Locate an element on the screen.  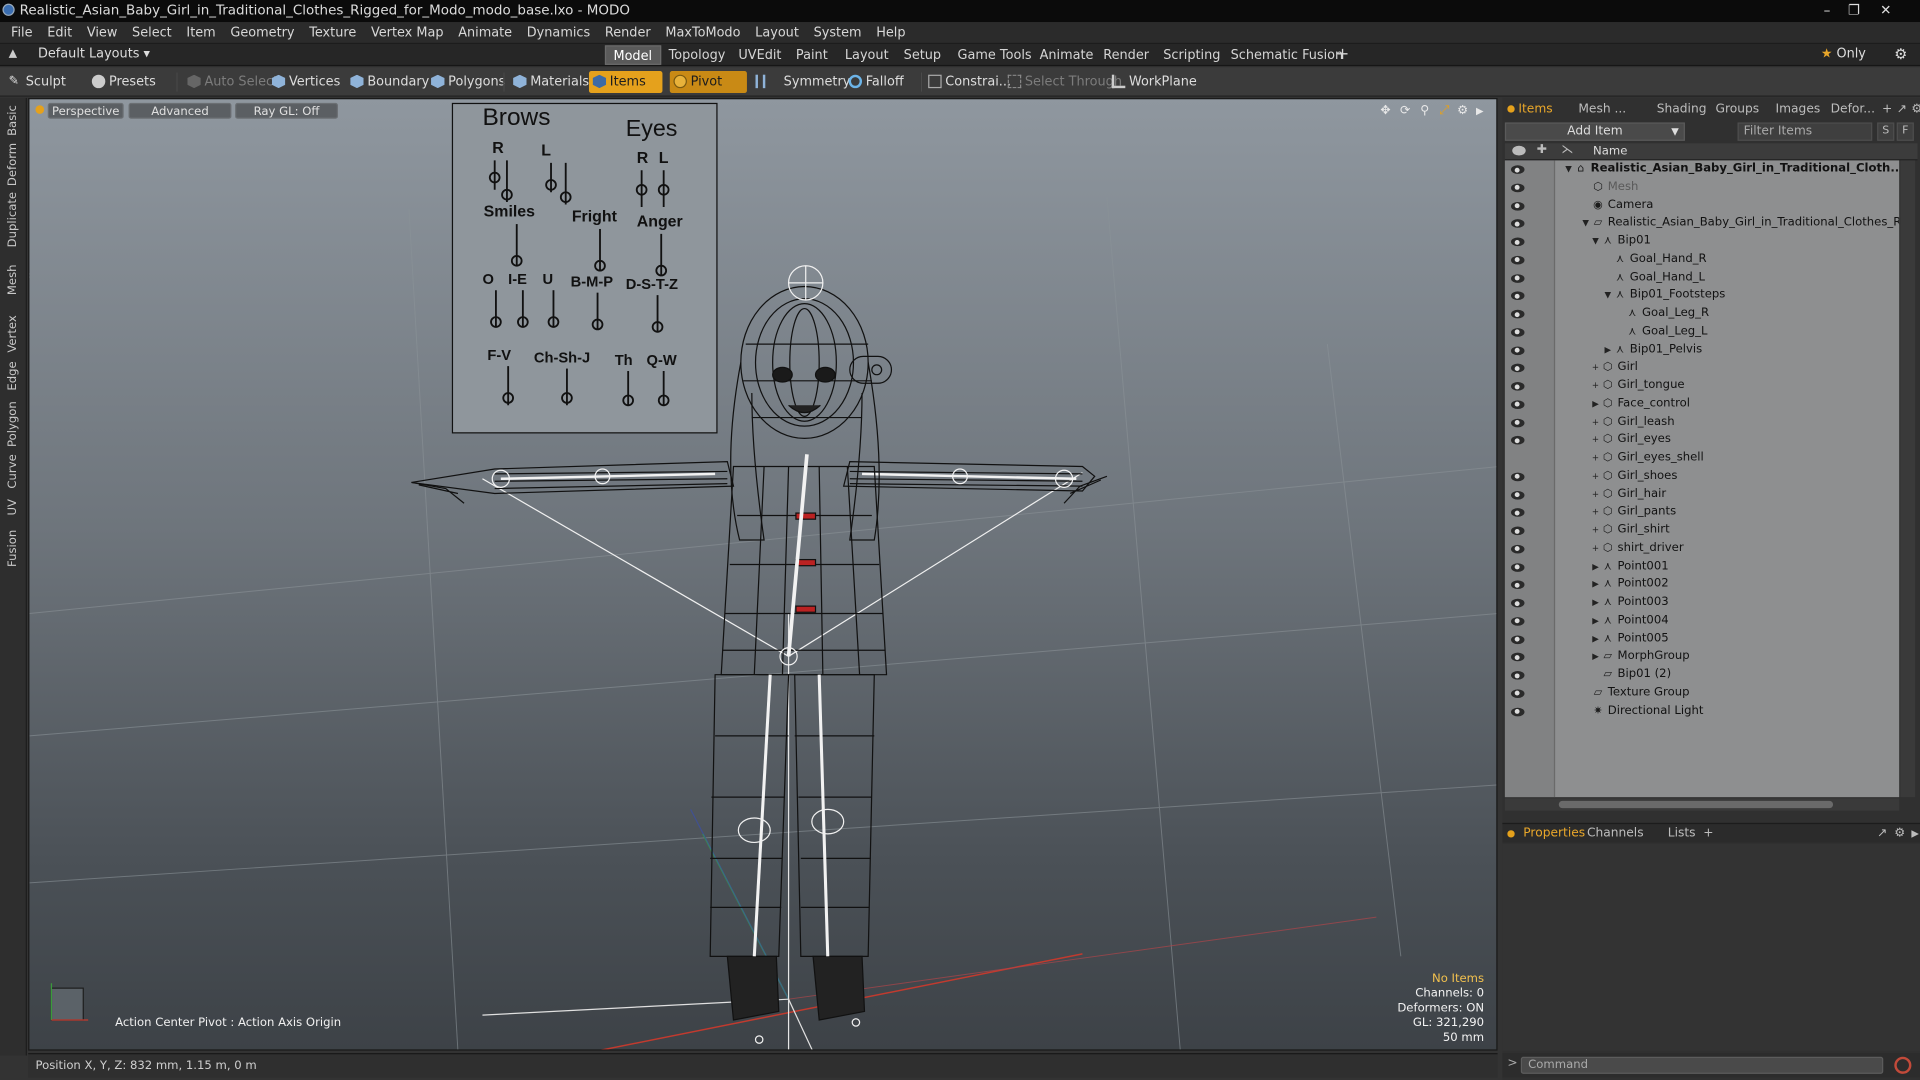
tree-horizontal-scrollbar is located at coordinates (1702, 804).